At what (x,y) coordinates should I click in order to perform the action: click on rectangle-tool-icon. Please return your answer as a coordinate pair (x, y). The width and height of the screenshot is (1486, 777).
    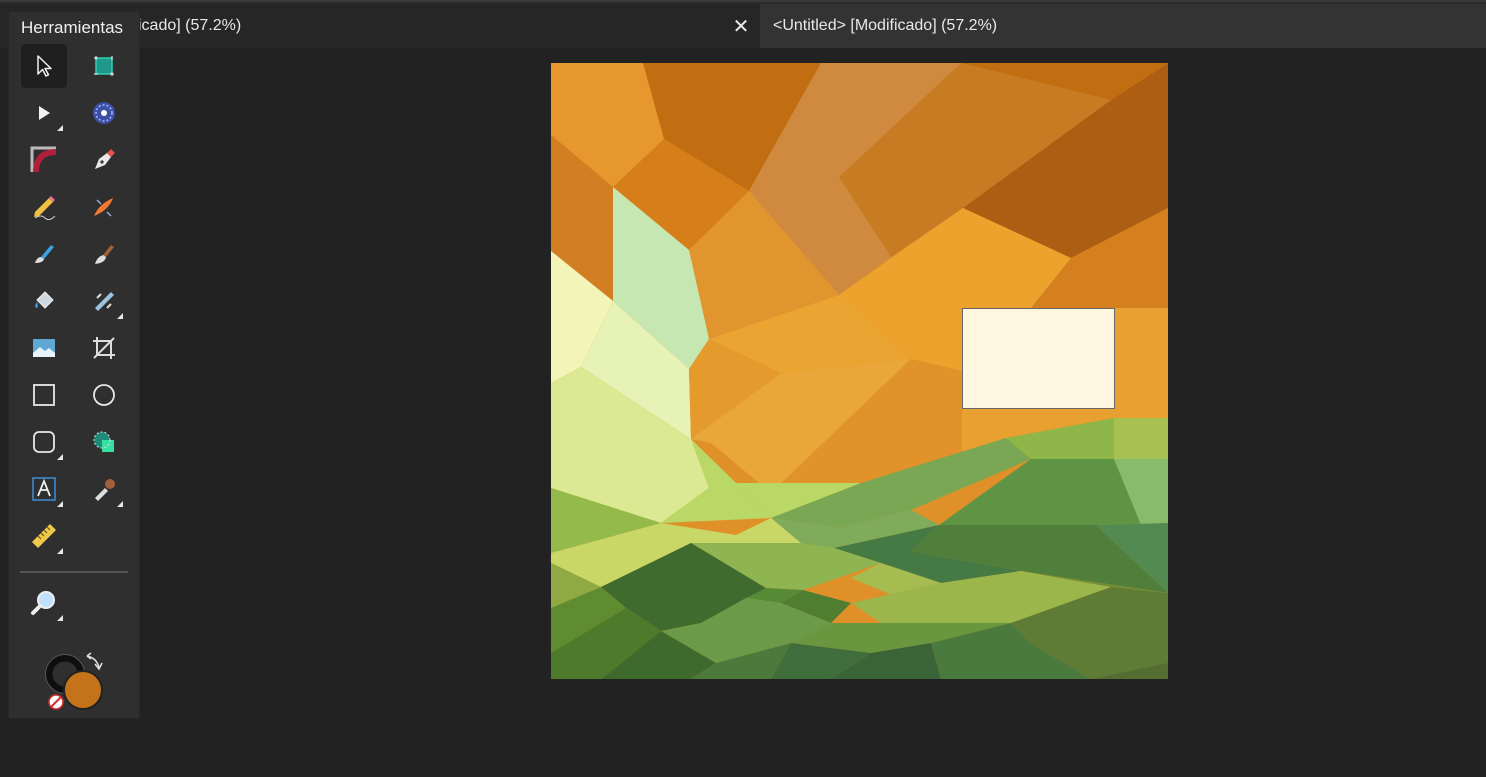
    Looking at the image, I should click on (44, 395).